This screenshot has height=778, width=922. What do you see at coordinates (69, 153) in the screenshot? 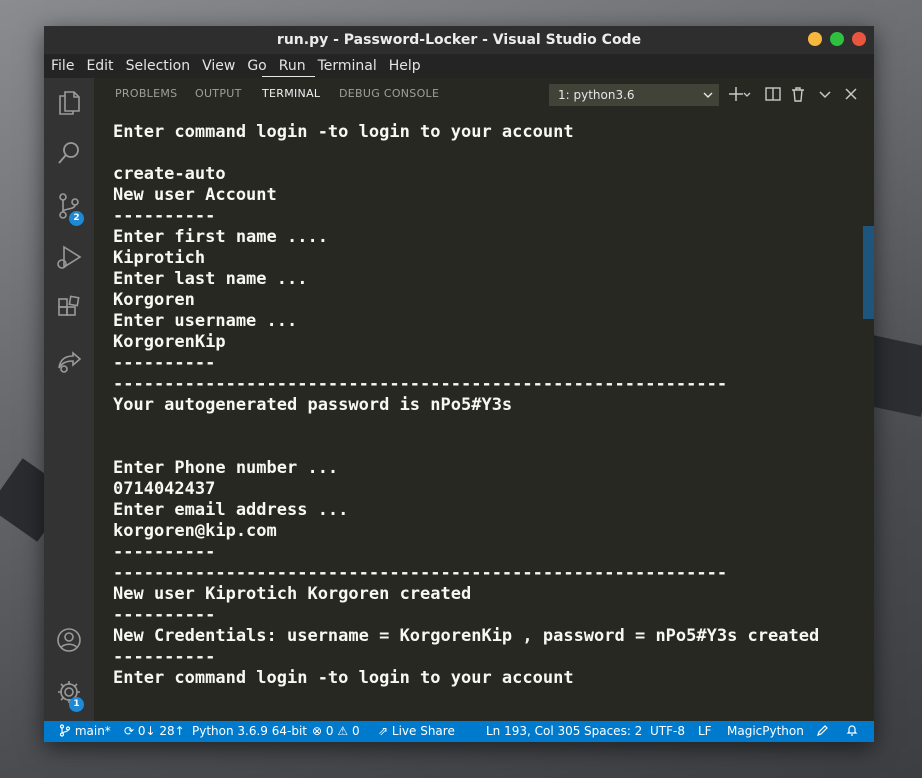
I see `search-icon` at bounding box center [69, 153].